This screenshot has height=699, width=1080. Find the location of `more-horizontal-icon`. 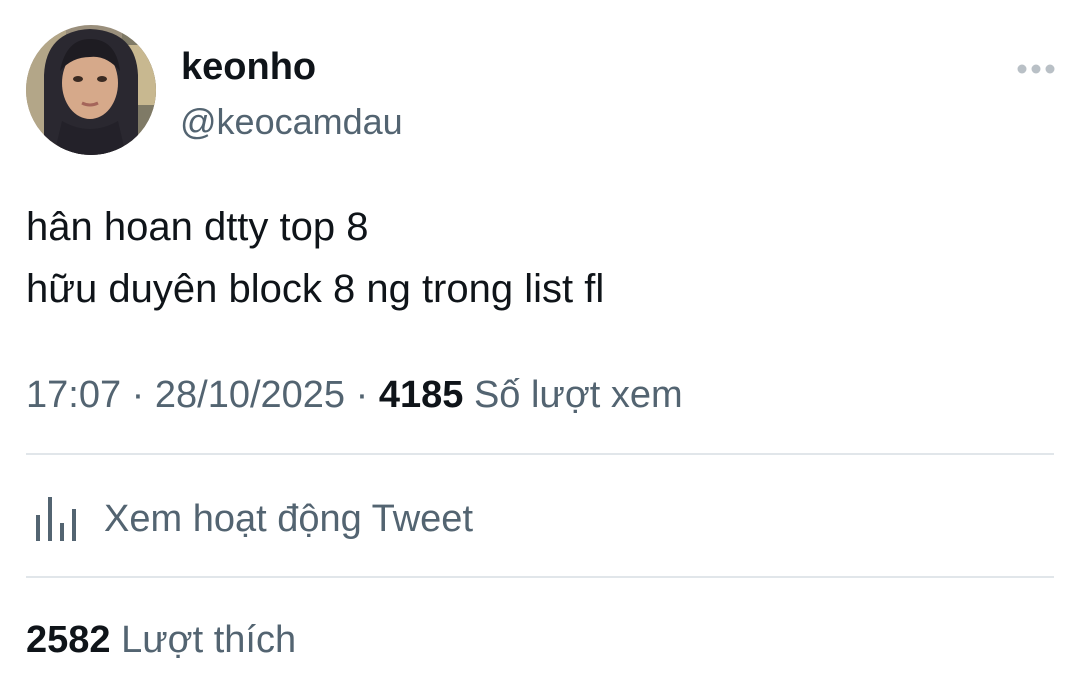

more-horizontal-icon is located at coordinates (1036, 69).